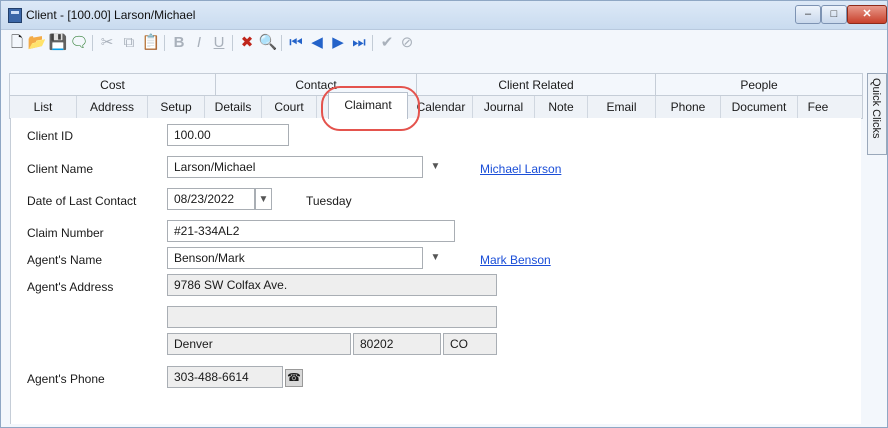 The width and height of the screenshot is (888, 428). Describe the element at coordinates (15, 15) in the screenshot. I see `app-icon` at that location.